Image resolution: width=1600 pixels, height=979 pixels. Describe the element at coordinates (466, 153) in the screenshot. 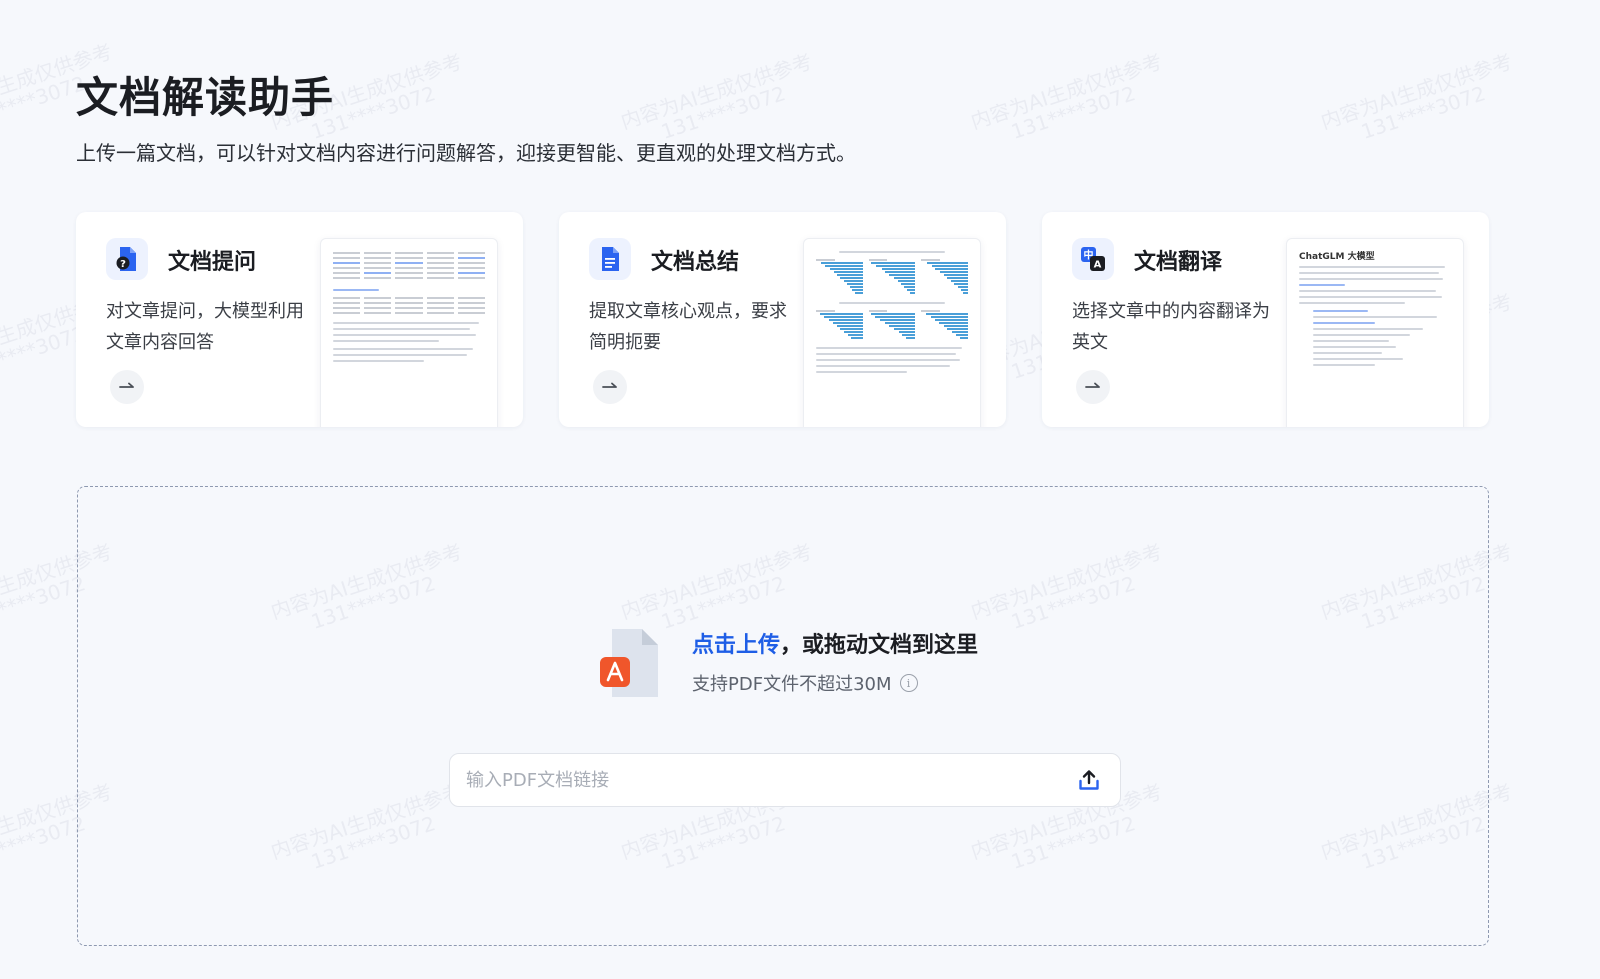

I see `page-subtitle: 上传一篇文档，可以针对文档内容进行问题解答，迎接更智能、更直观的处理文档方式。` at that location.